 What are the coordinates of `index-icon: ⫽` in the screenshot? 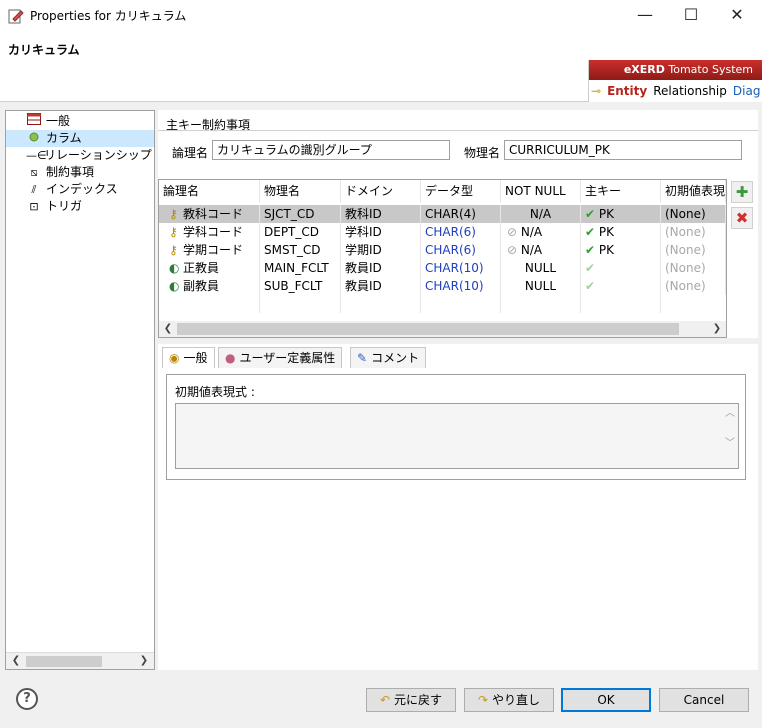 It's located at (34, 189).